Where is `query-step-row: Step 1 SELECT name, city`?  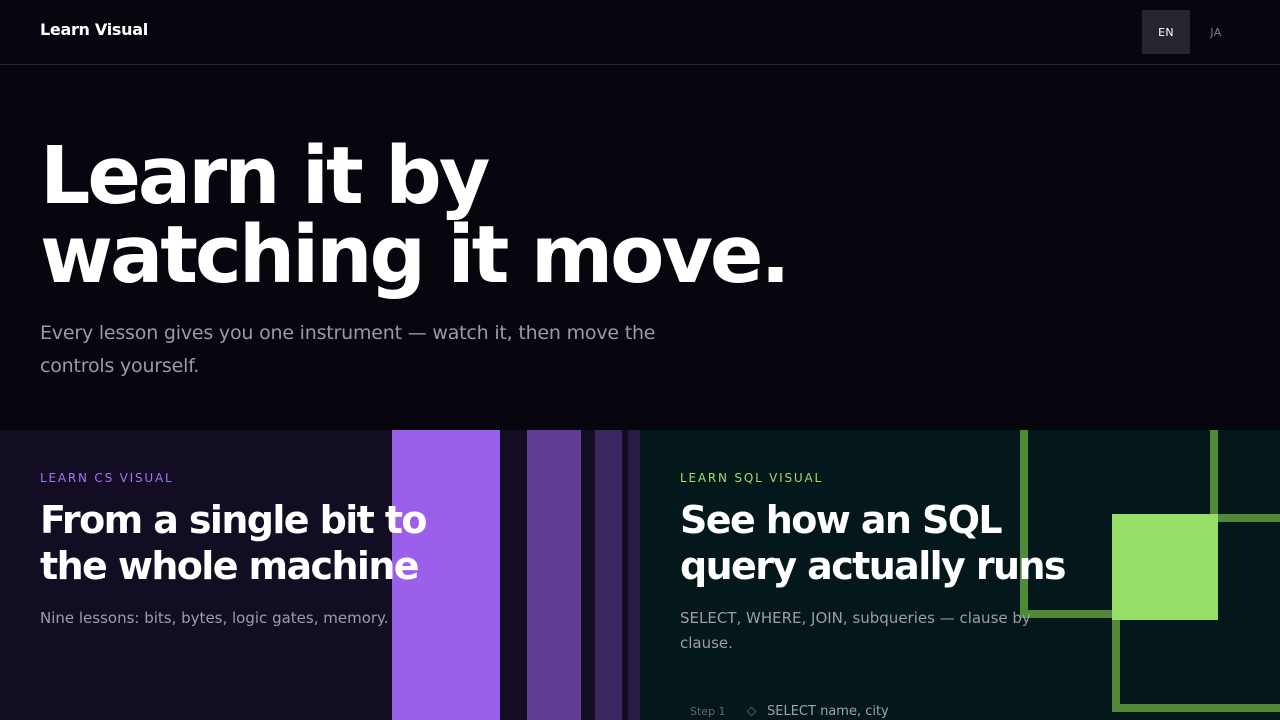 query-step-row: Step 1 SELECT name, city is located at coordinates (789, 711).